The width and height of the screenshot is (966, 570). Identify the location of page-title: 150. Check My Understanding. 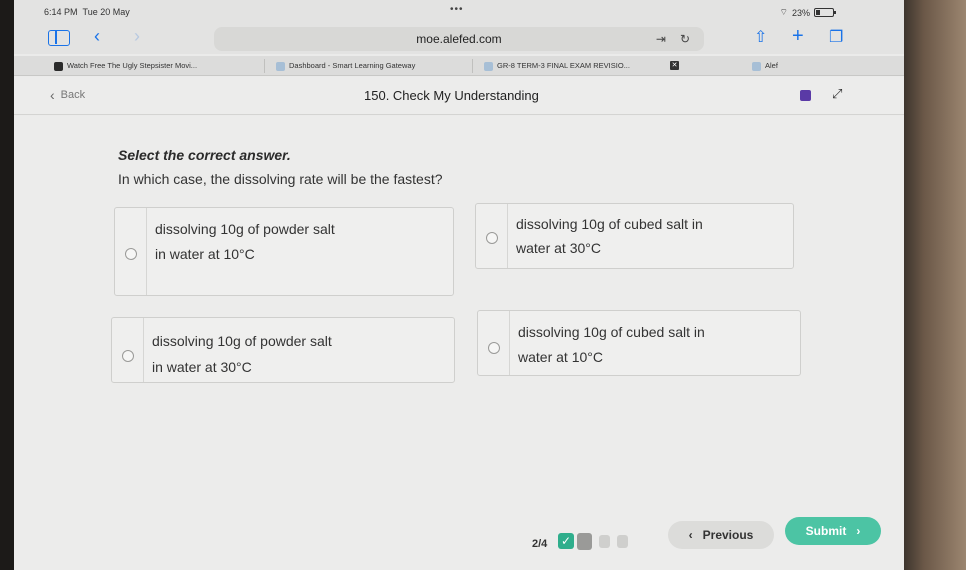
(451, 95).